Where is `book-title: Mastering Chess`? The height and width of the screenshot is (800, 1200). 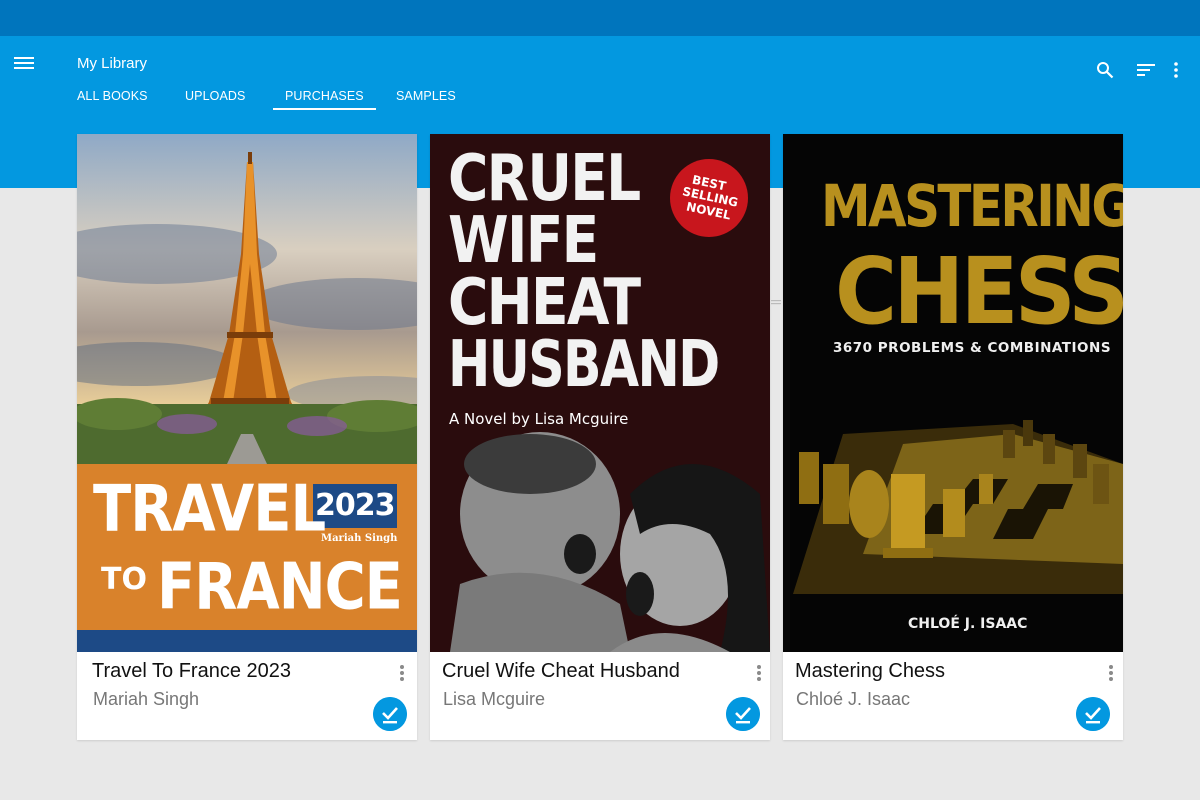
book-title: Mastering Chess is located at coordinates (870, 671).